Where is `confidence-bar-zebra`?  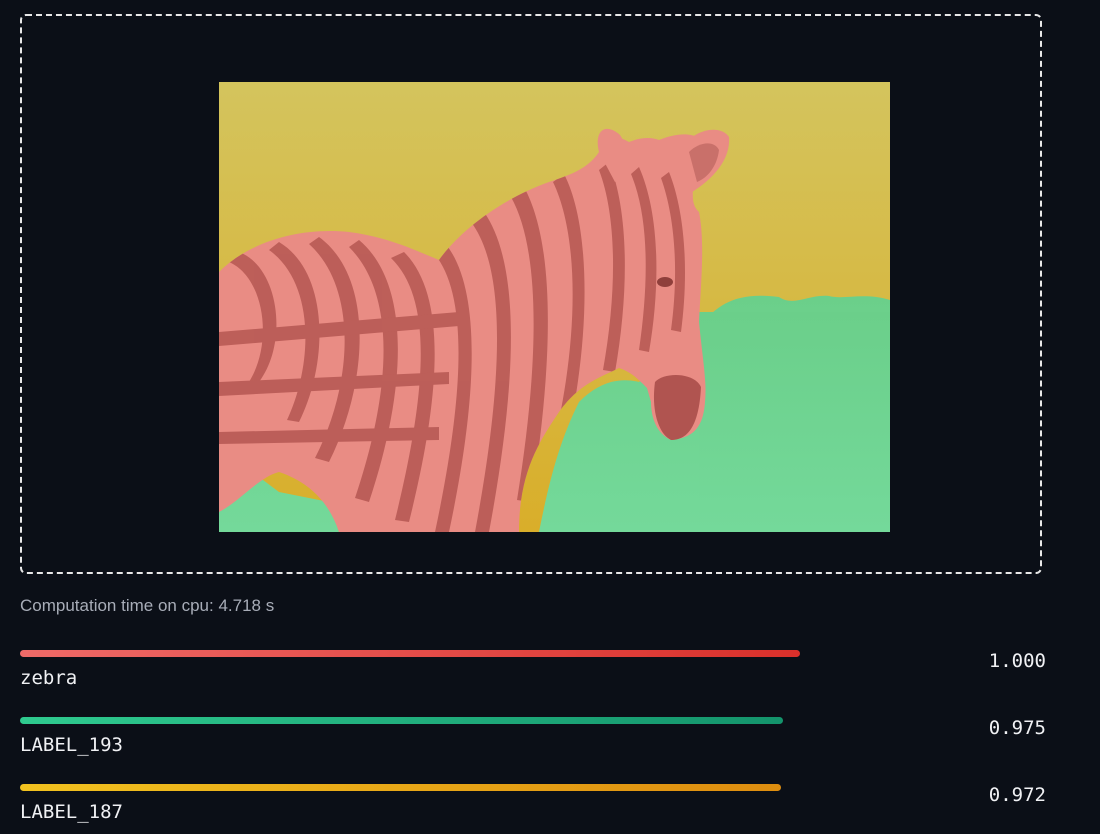
confidence-bar-zebra is located at coordinates (410, 653).